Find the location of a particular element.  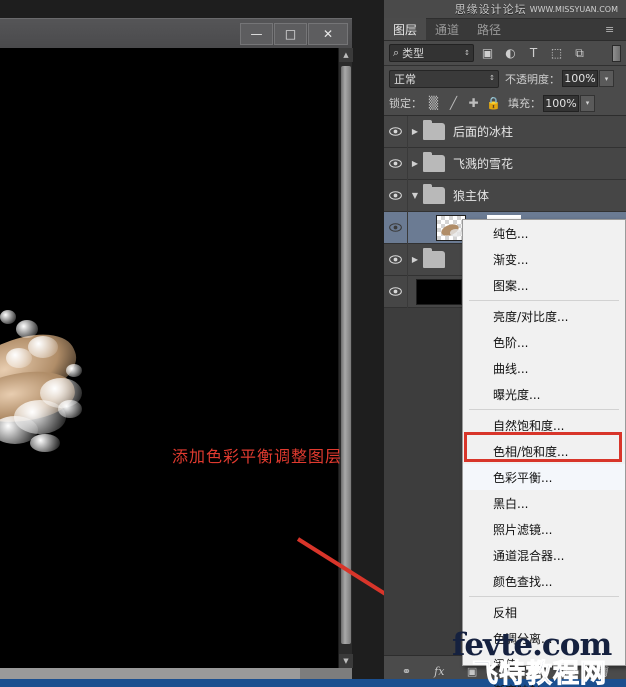

panel-tab-bar: 图层 通道 路径 ≡ is located at coordinates (505, 29).